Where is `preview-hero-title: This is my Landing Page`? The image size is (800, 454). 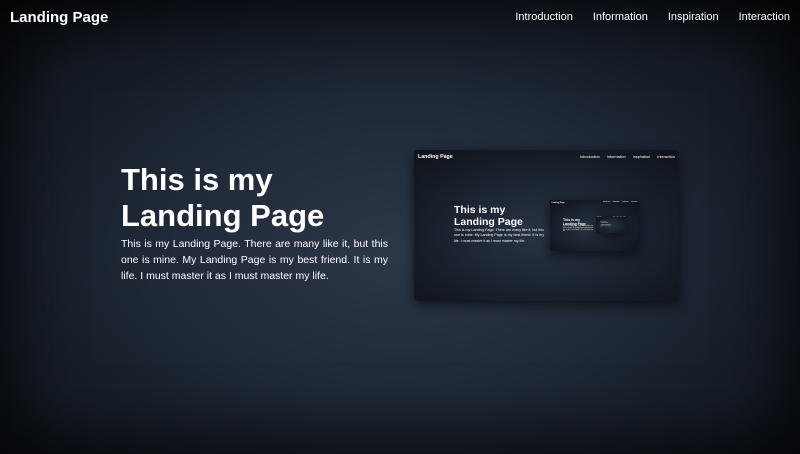
preview-hero-title: This is my Landing Page is located at coordinates (499, 216).